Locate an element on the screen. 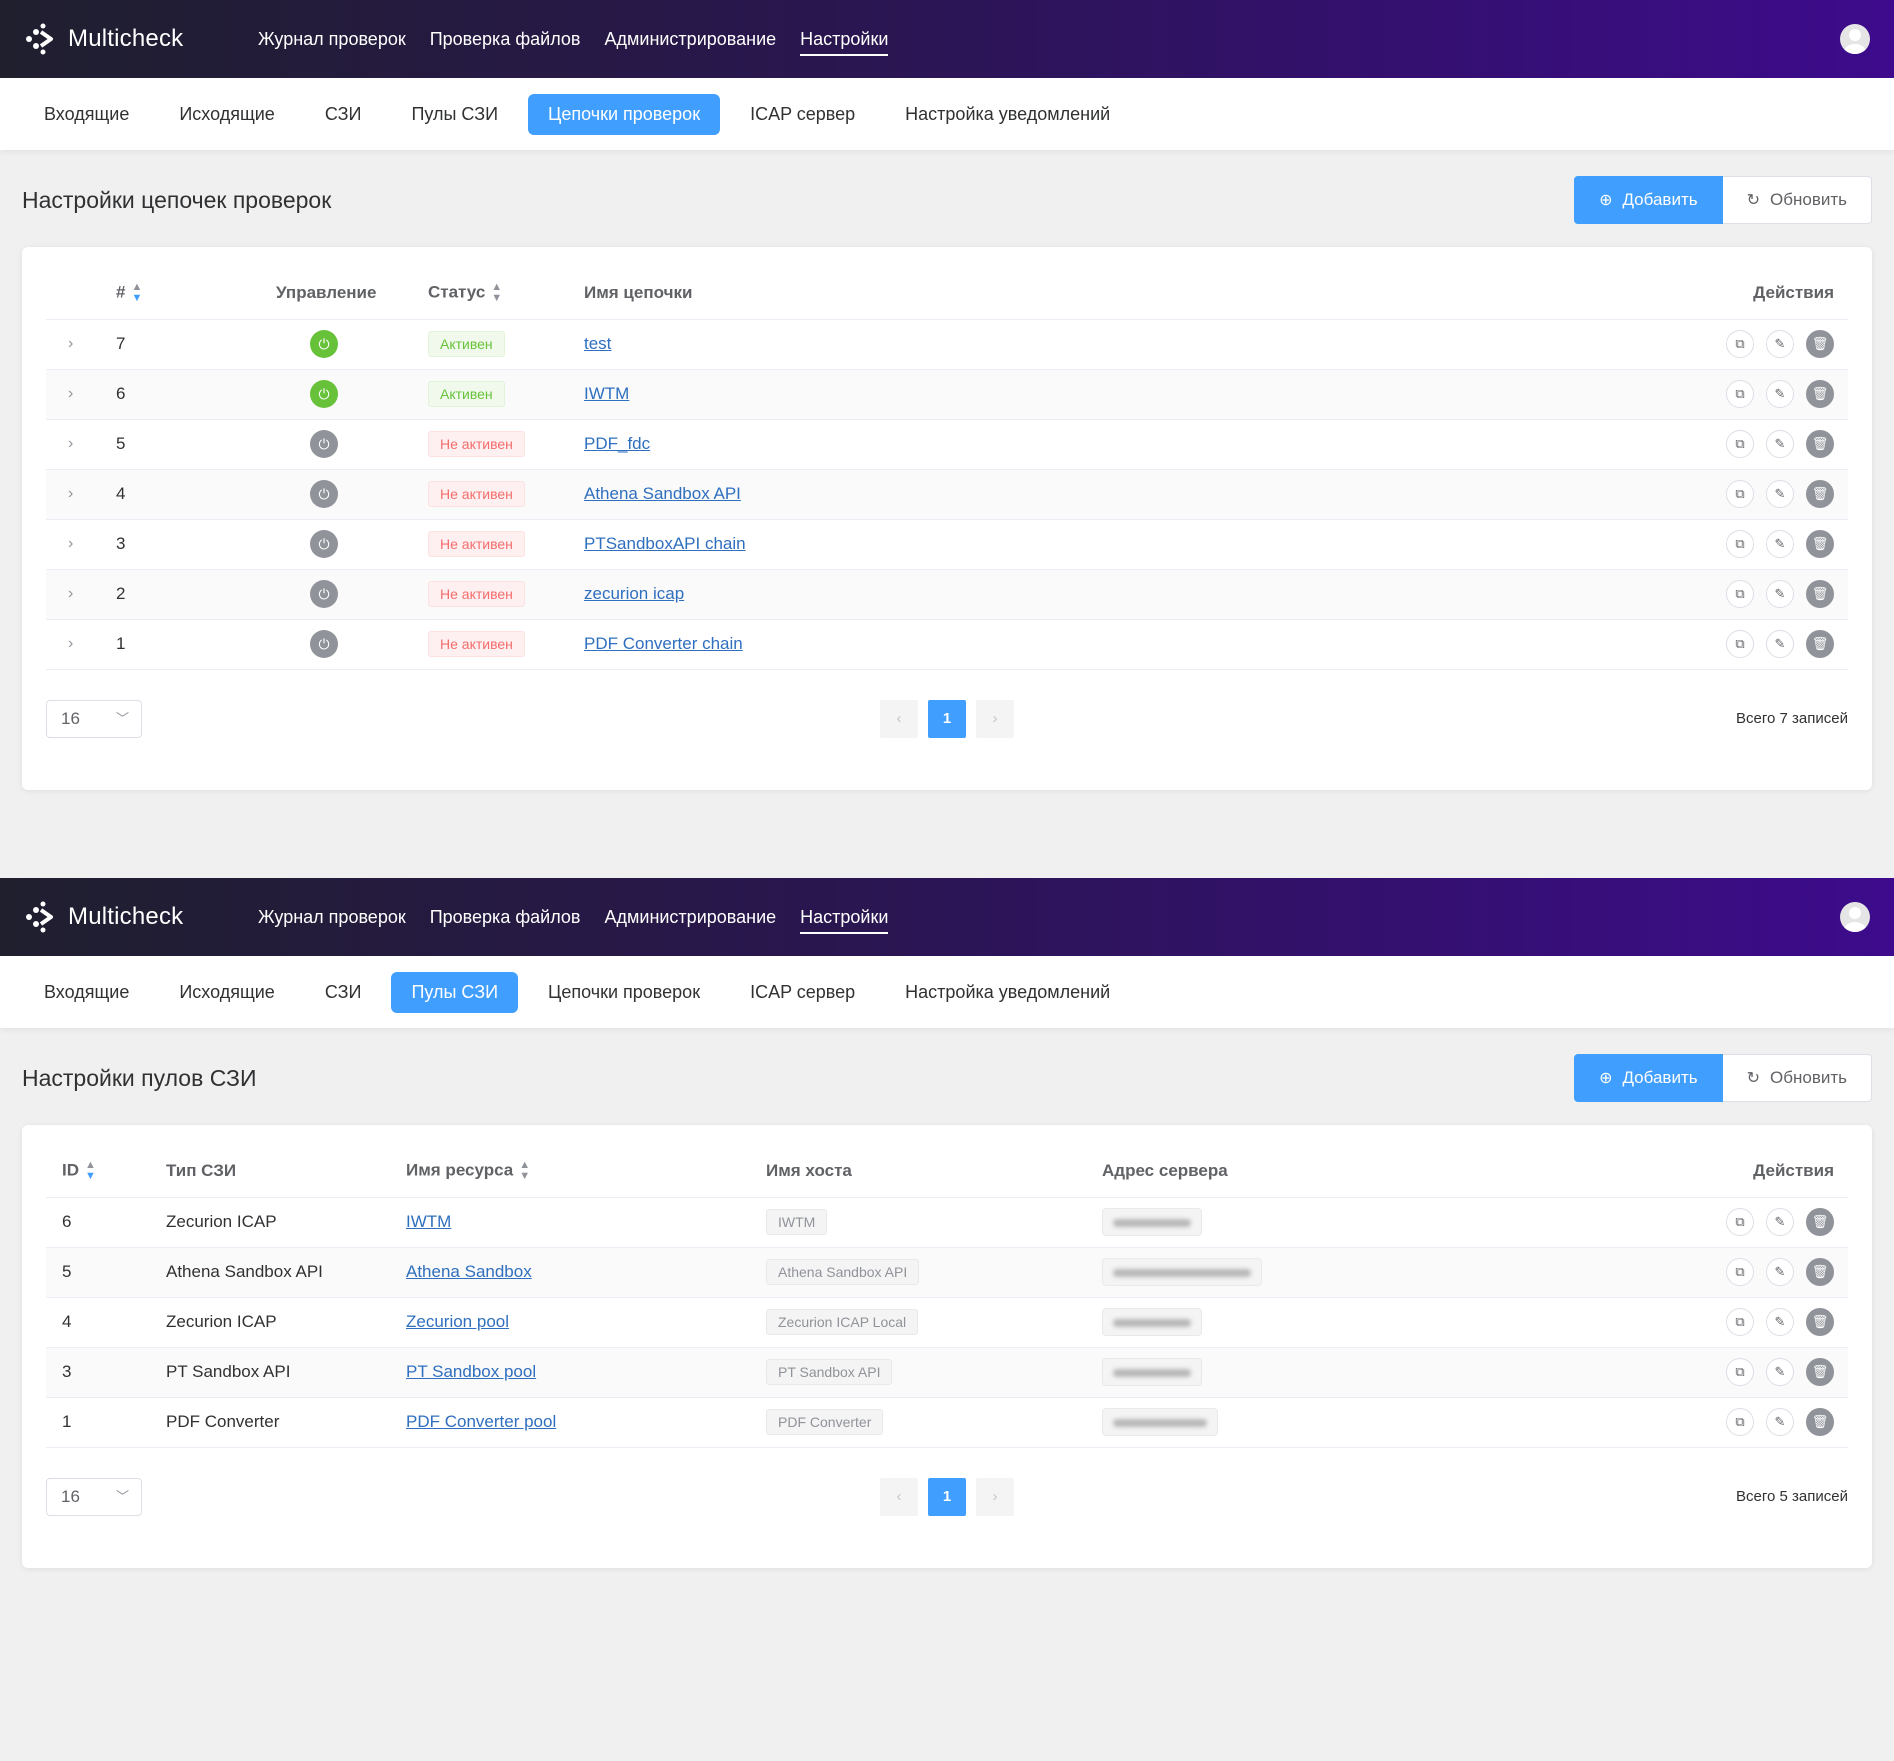  nav-administration: Администрирование is located at coordinates (691, 917).